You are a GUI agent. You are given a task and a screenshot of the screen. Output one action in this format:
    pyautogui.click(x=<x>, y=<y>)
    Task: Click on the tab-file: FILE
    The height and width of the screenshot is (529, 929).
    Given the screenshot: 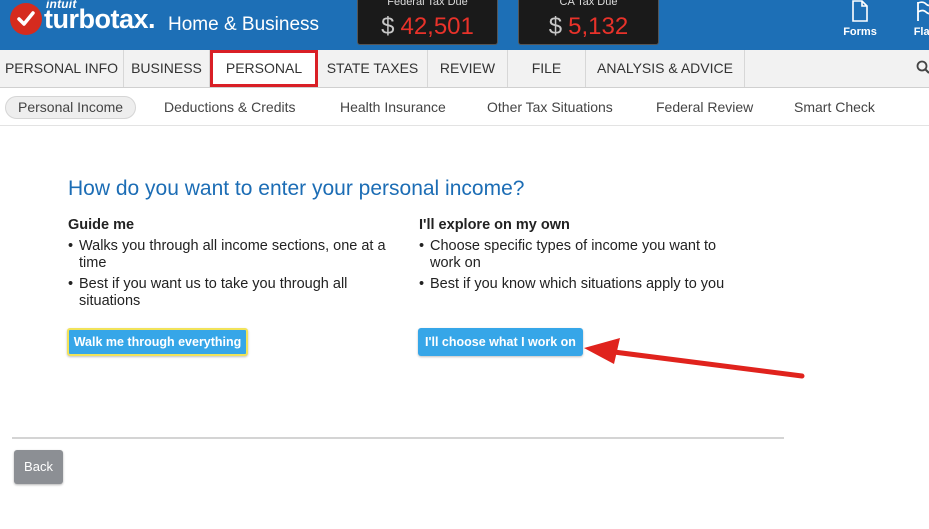 What is the action you would take?
    pyautogui.click(x=547, y=68)
    